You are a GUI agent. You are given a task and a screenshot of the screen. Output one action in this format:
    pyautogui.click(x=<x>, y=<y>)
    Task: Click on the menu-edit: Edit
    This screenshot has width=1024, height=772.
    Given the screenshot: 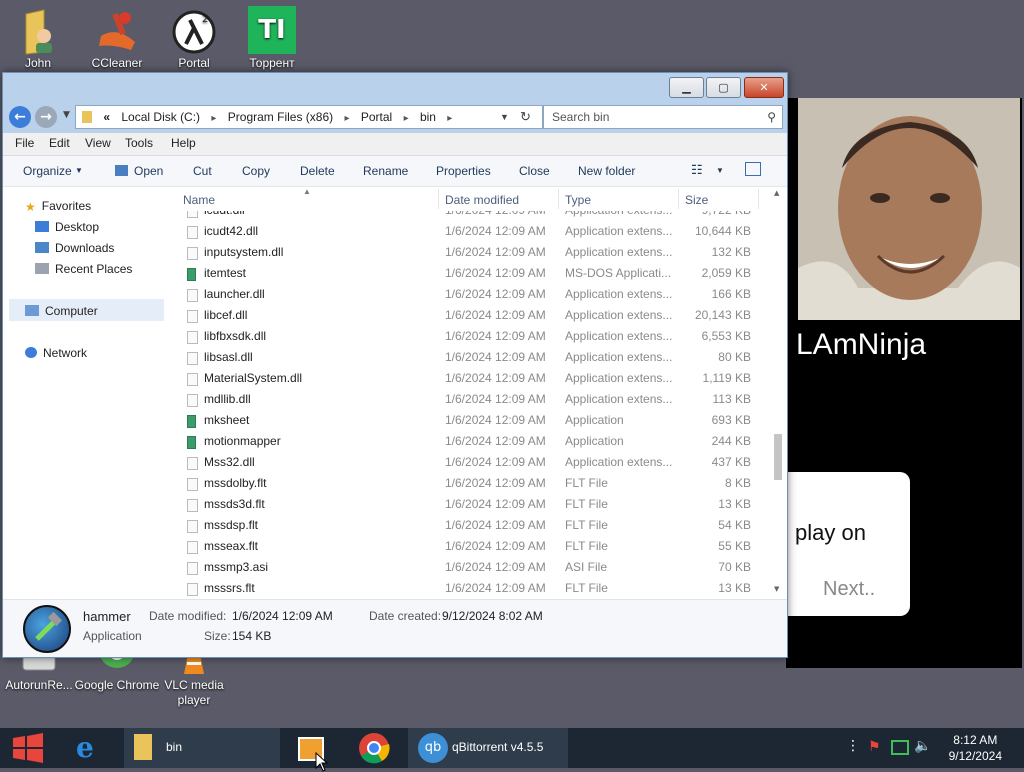 What is the action you would take?
    pyautogui.click(x=59, y=143)
    